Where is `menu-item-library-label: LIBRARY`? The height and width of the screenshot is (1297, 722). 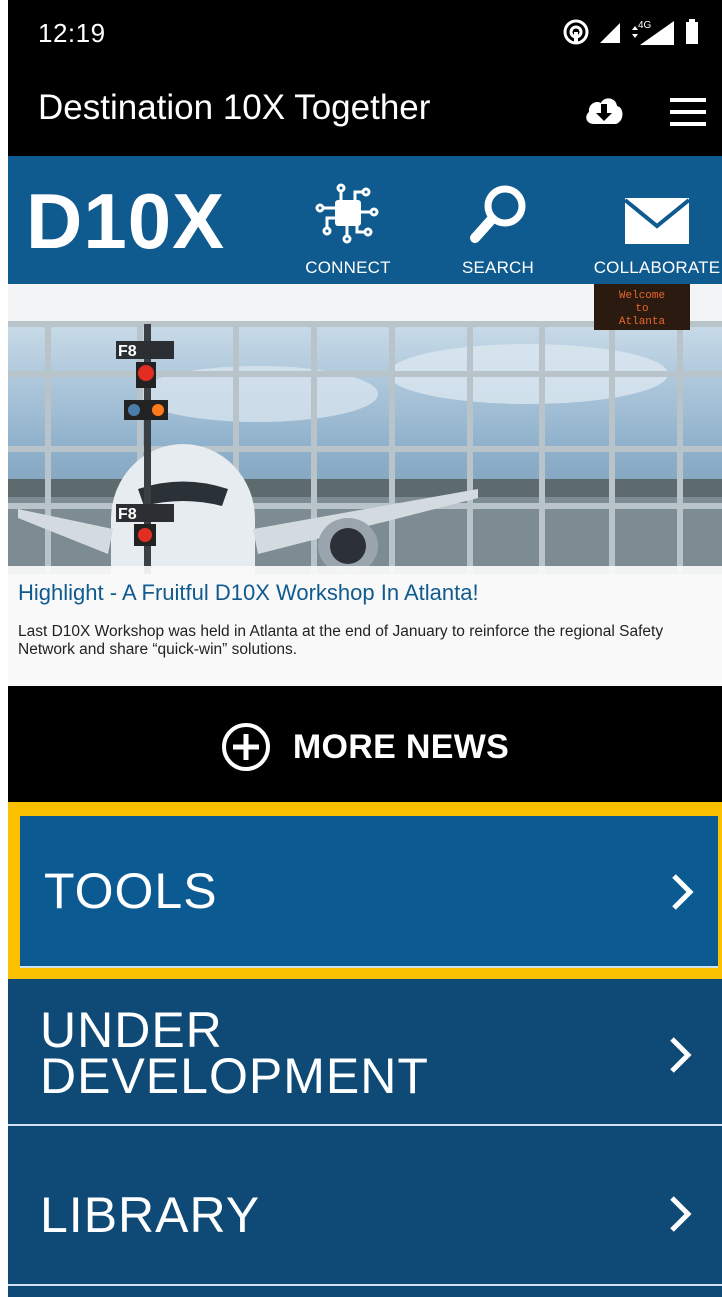 menu-item-library-label: LIBRARY is located at coordinates (150, 1215).